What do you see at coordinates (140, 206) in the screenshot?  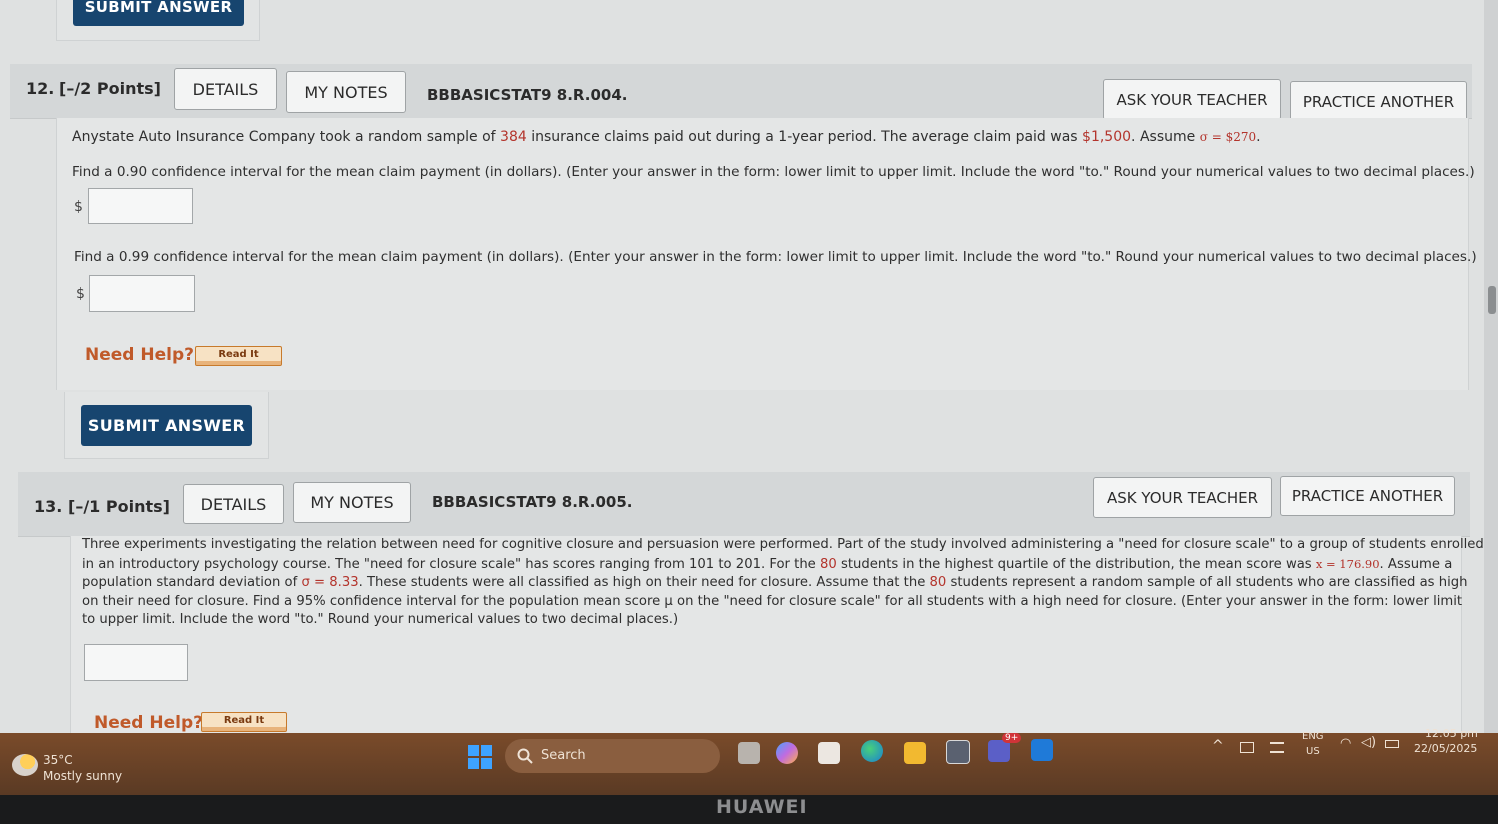 I see `q12-part1-answer-input` at bounding box center [140, 206].